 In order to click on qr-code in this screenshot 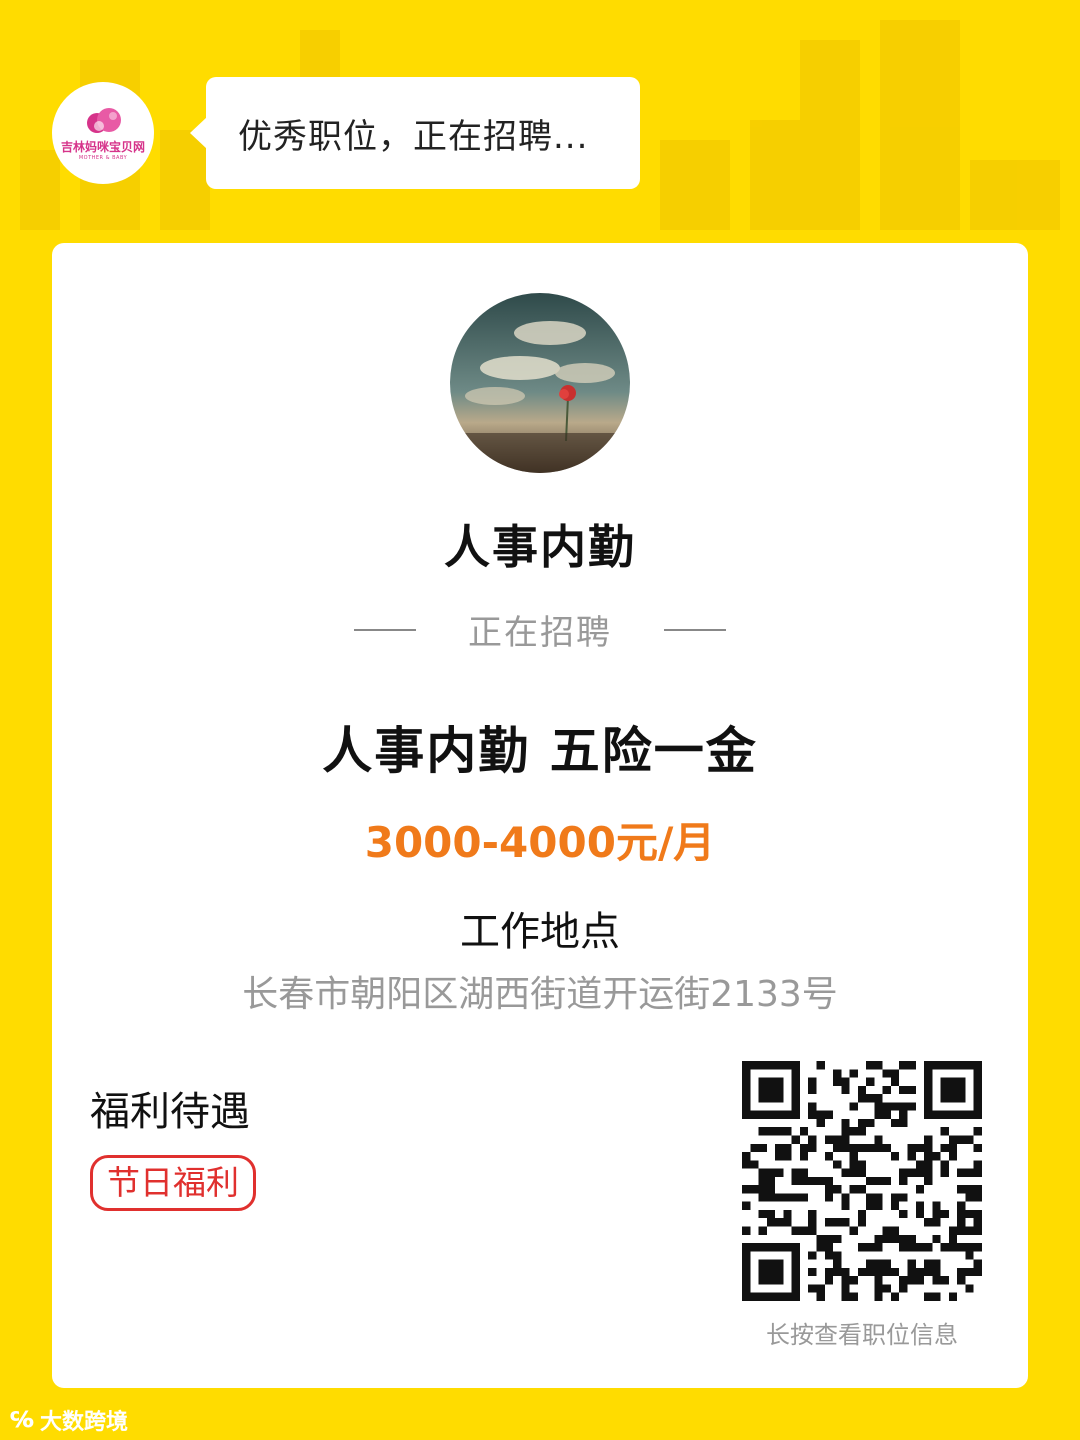, I will do `click(862, 1181)`.